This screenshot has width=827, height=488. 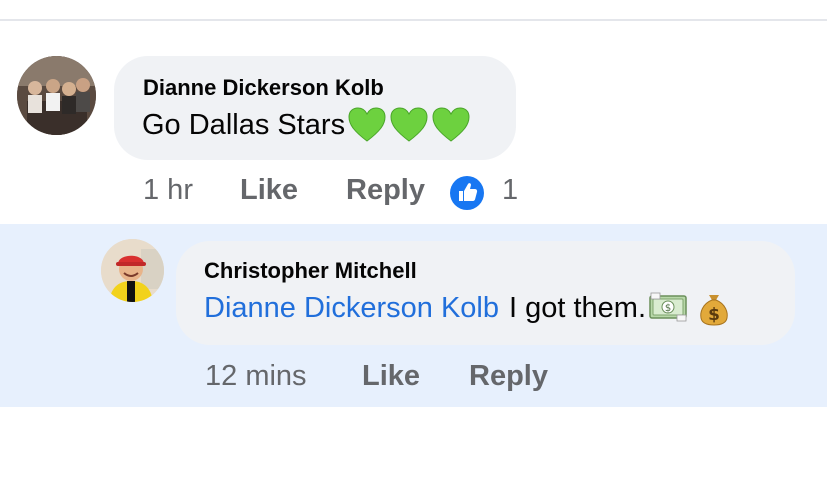 I want to click on comment-timestamp: 1 hr, so click(x=168, y=190).